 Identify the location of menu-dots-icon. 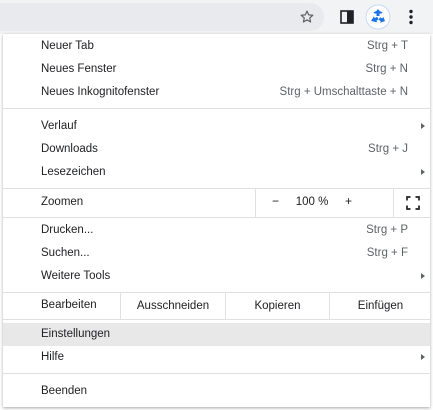
(411, 17).